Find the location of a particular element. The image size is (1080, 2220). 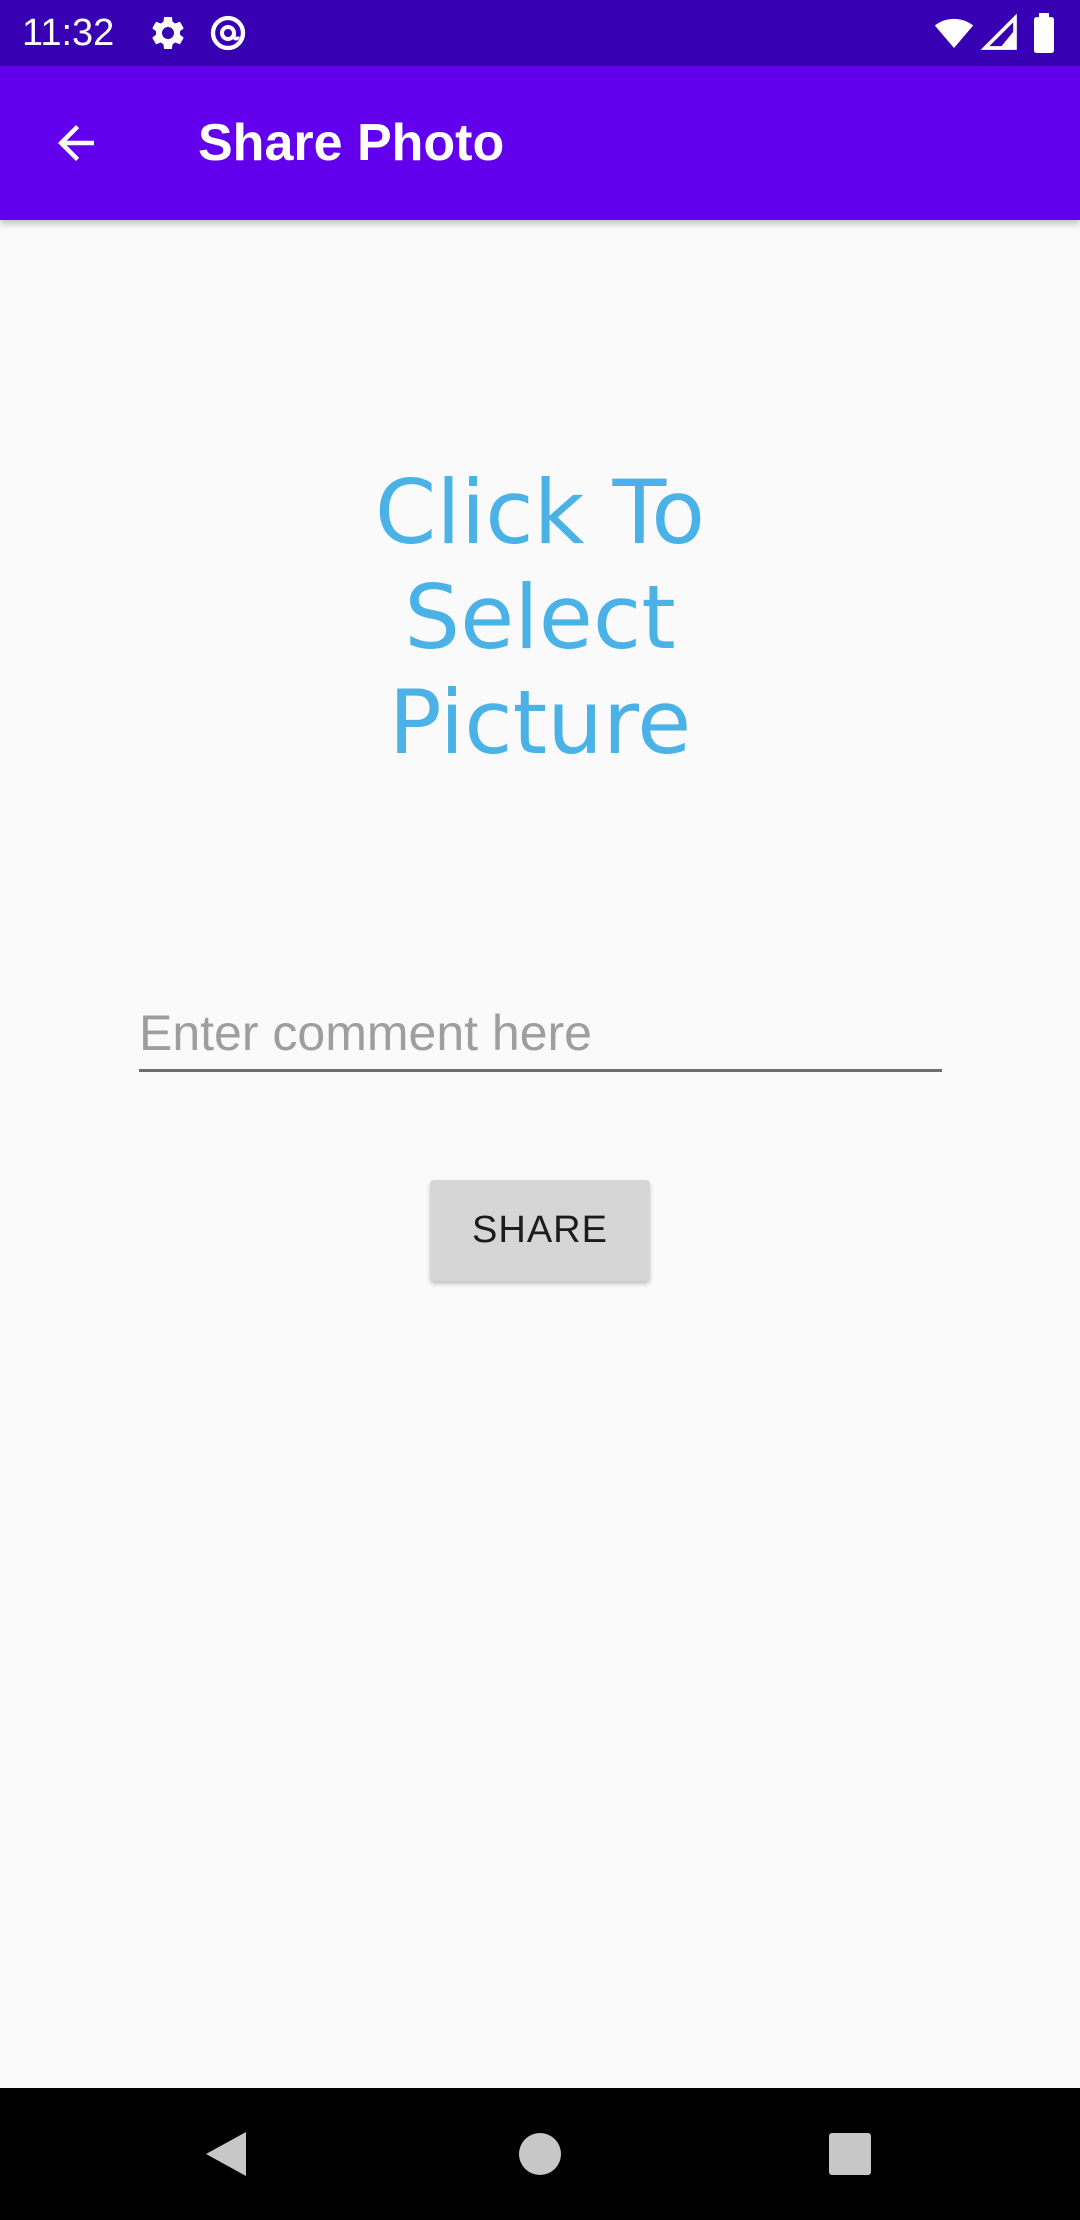

share-button: SHARE is located at coordinates (540, 1230).